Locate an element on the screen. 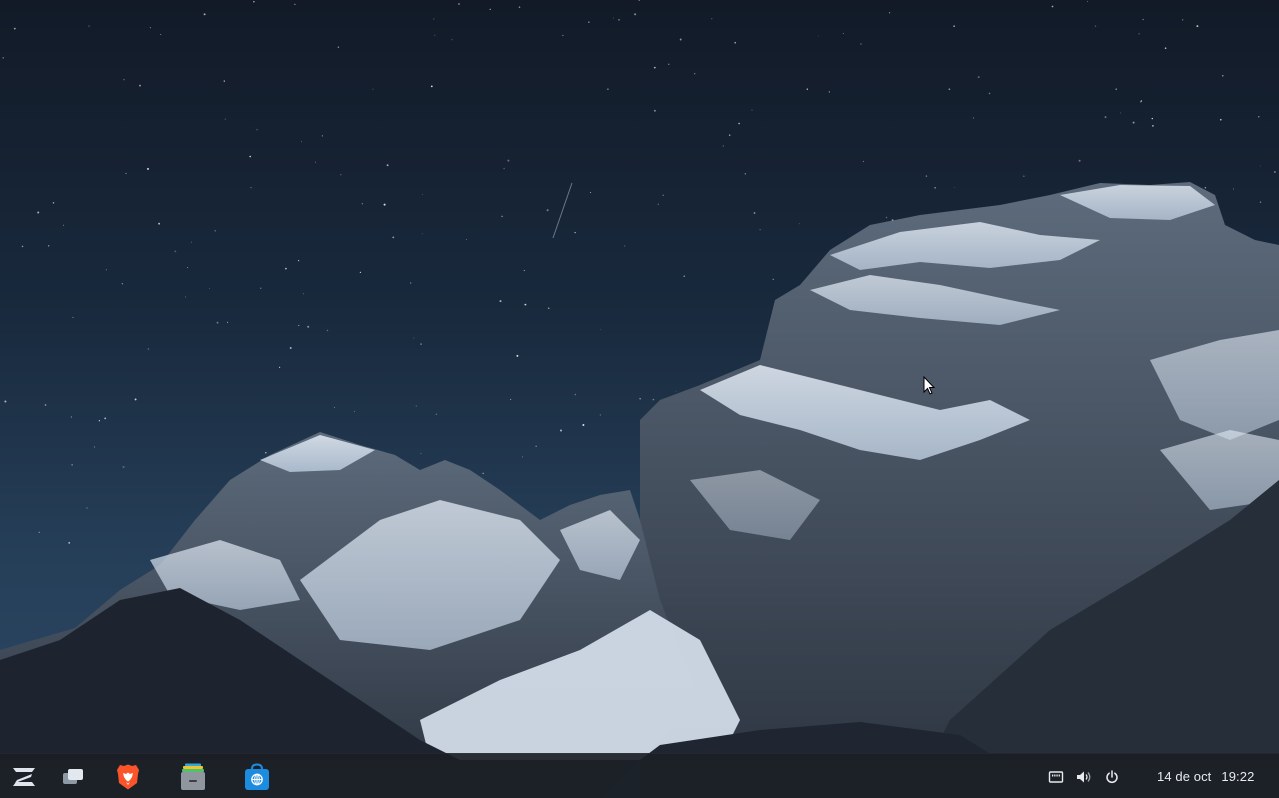  store-bag-icon is located at coordinates (257, 777).